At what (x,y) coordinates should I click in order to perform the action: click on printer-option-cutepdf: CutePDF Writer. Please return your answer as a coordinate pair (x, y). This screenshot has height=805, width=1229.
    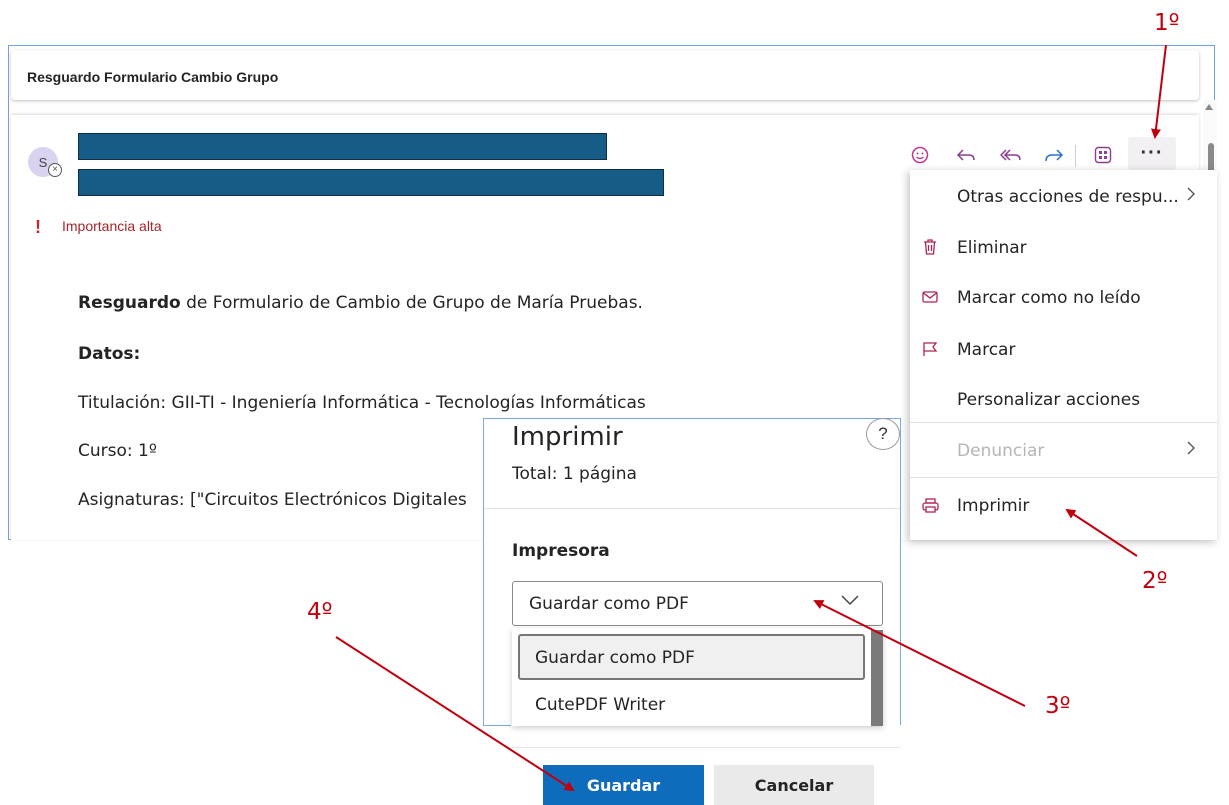
    Looking at the image, I should click on (600, 705).